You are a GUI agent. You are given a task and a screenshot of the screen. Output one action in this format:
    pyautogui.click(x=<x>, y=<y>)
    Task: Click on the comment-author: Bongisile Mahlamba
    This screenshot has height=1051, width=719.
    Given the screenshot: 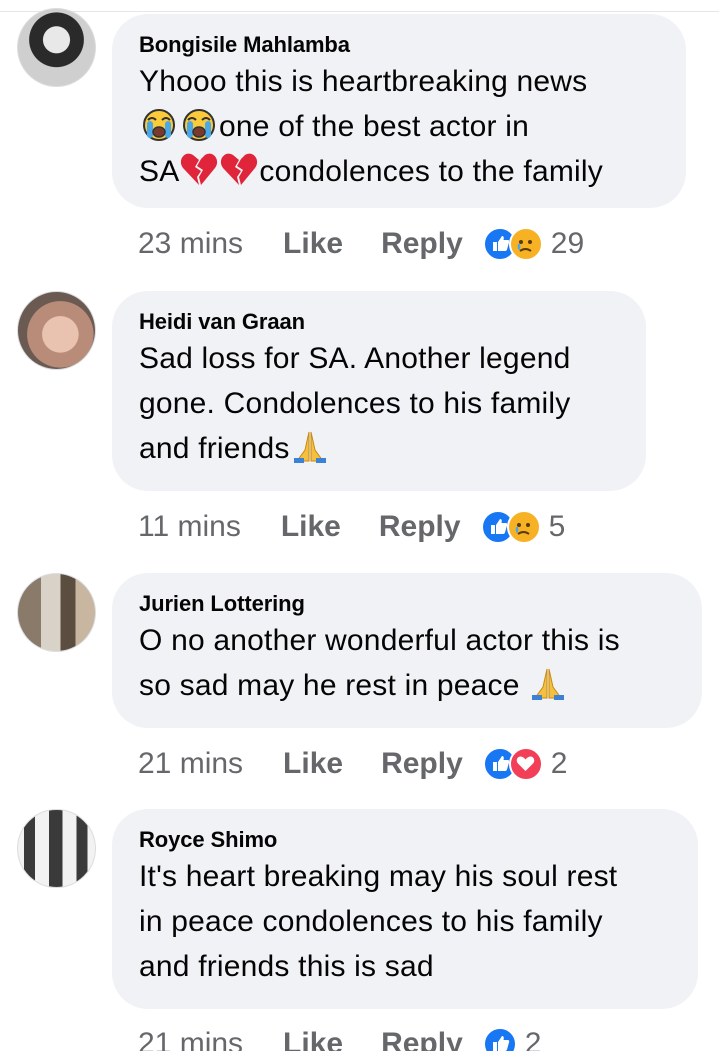 What is the action you would take?
    pyautogui.click(x=399, y=45)
    